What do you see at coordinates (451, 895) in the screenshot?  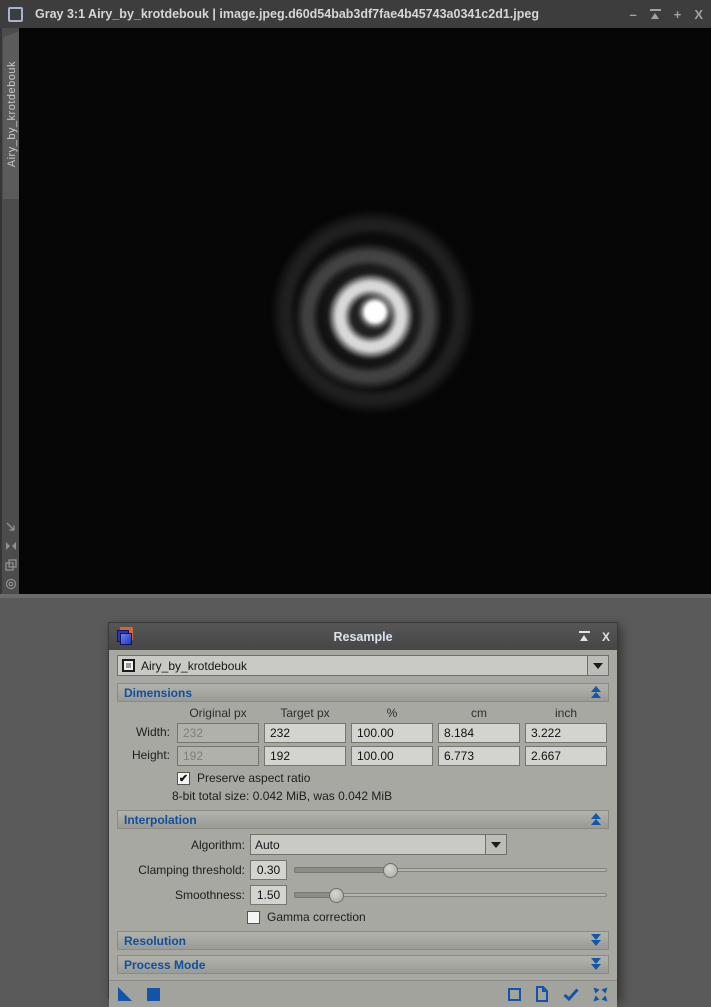 I see `smoothness-slider` at bounding box center [451, 895].